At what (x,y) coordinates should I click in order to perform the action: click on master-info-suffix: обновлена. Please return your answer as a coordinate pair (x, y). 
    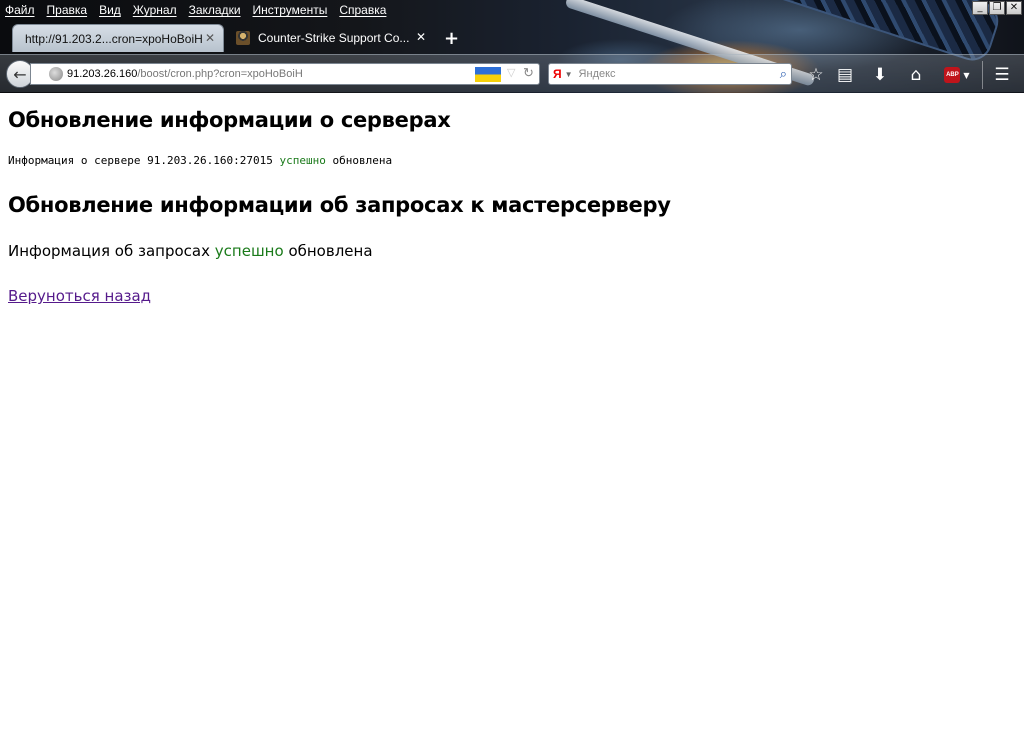
    Looking at the image, I should click on (330, 251).